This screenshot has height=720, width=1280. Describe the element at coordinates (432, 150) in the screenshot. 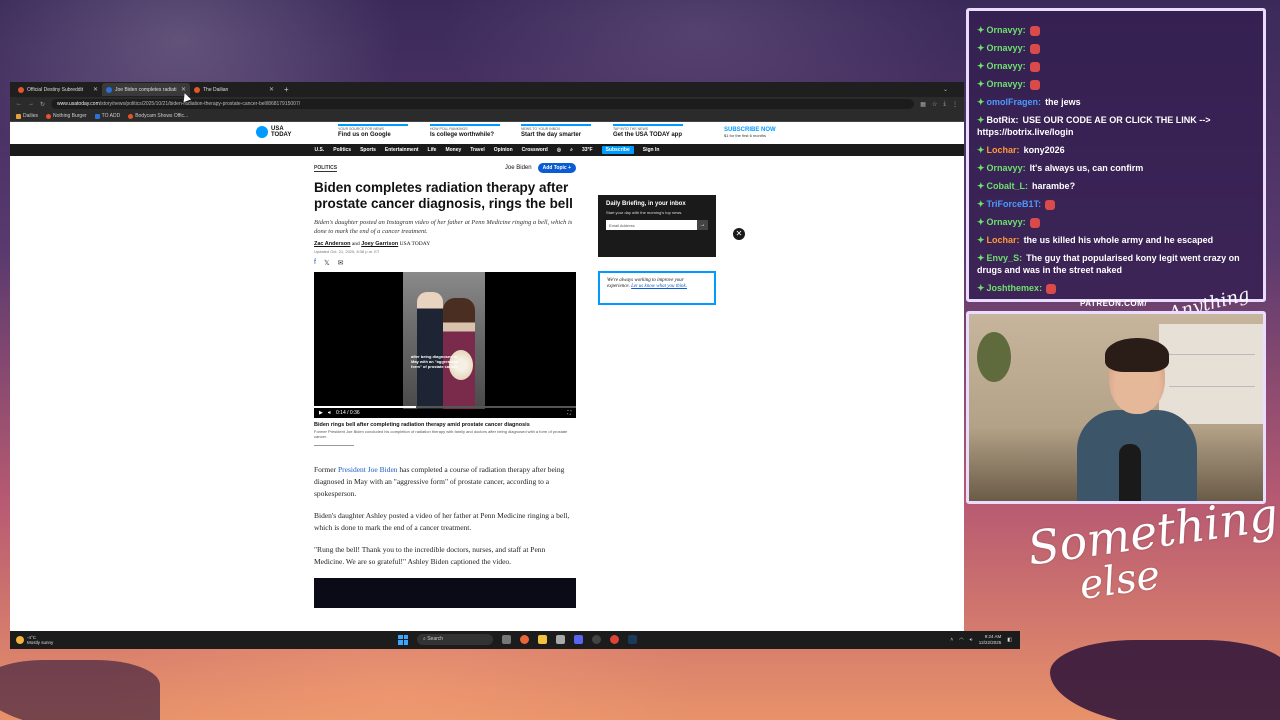

I see `nav-life: Life` at that location.